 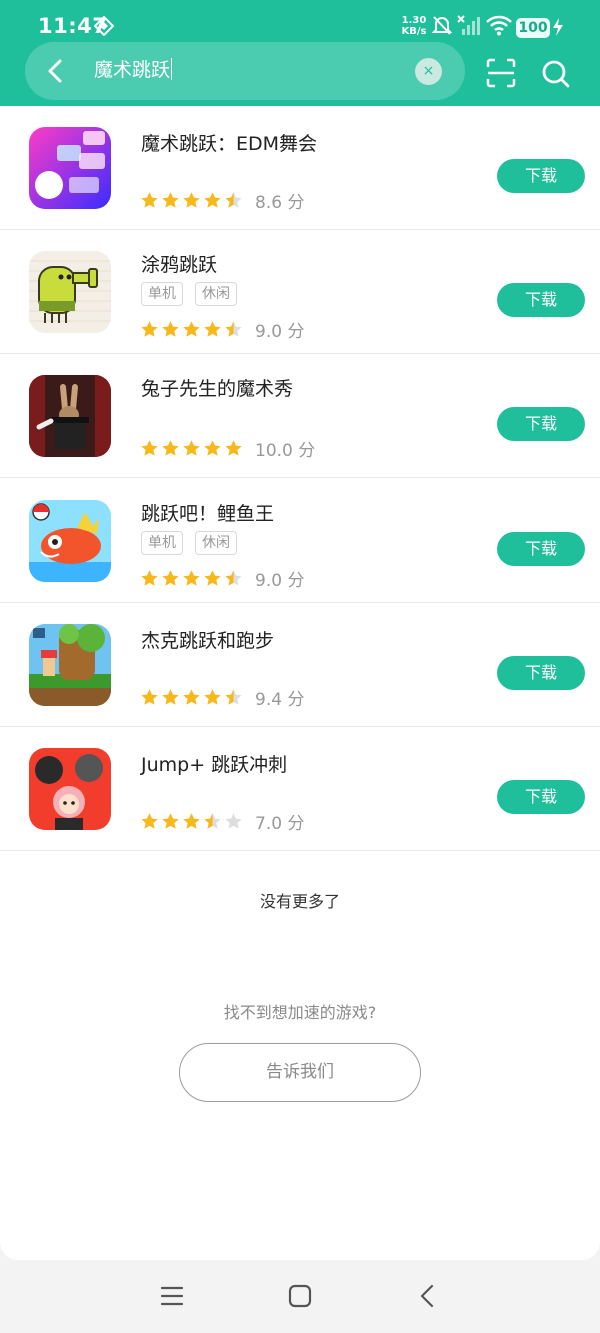 What do you see at coordinates (428, 71) in the screenshot?
I see `clear-search-button: ×` at bounding box center [428, 71].